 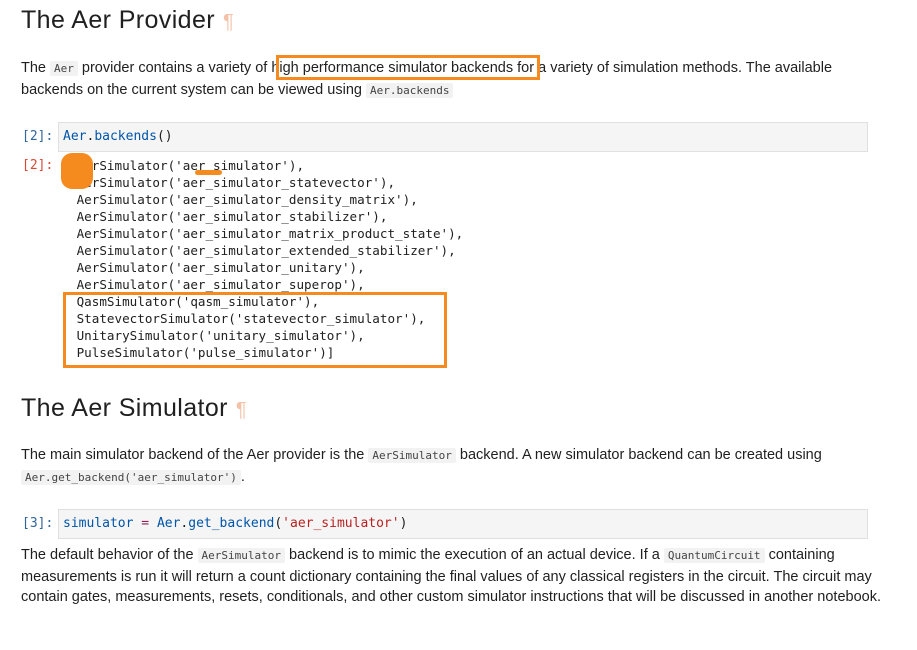 I want to click on inline-code-aer: Aer, so click(x=64, y=68).